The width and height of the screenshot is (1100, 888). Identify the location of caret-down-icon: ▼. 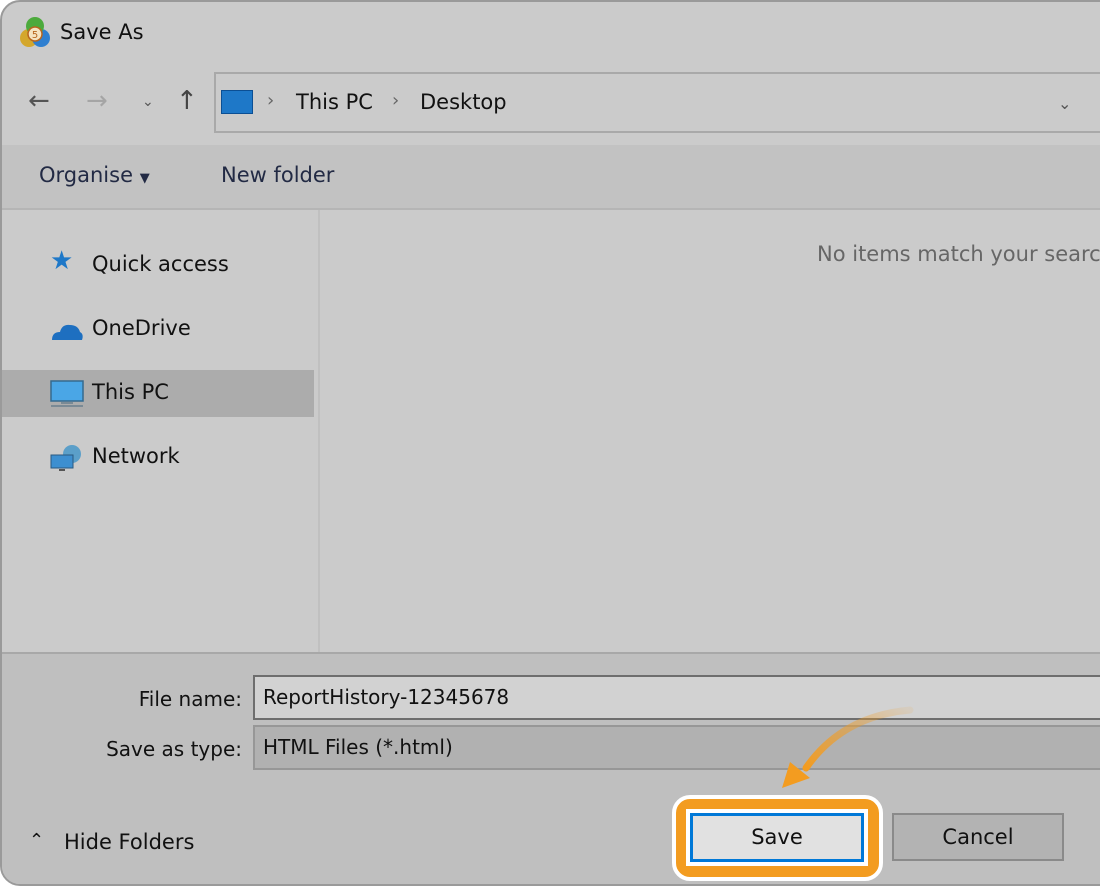
(144, 178).